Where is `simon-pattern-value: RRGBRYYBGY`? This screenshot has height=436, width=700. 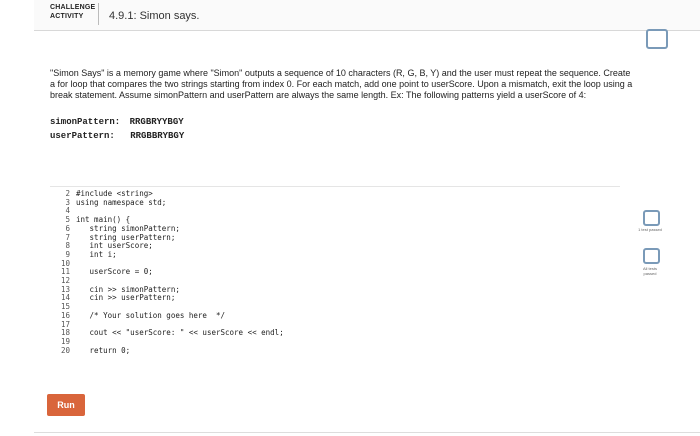 simon-pattern-value: RRGBRYYBGY is located at coordinates (156, 122).